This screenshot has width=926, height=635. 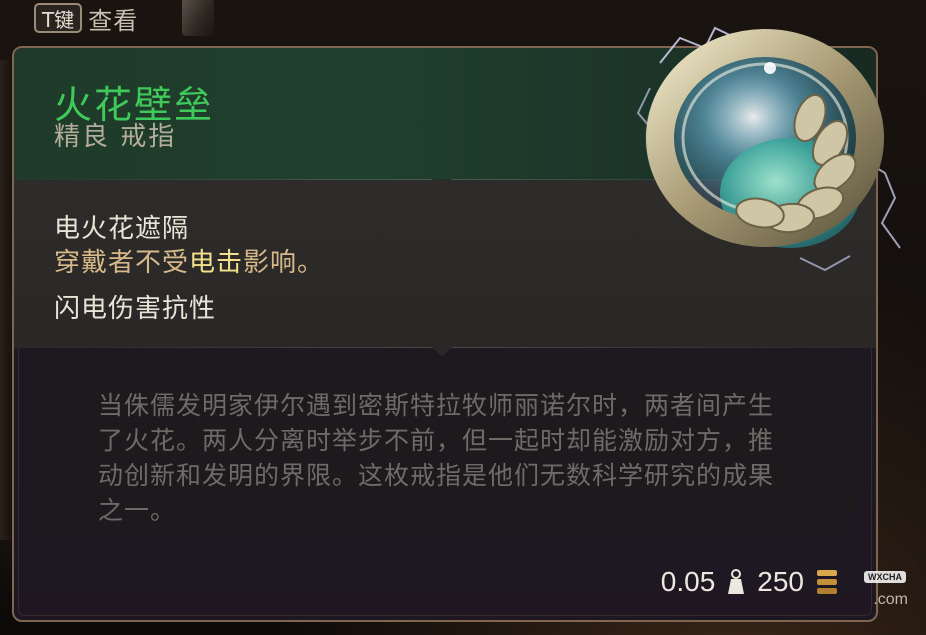 What do you see at coordinates (284, 263) in the screenshot?
I see `ability-desc-suffix: 影响。` at bounding box center [284, 263].